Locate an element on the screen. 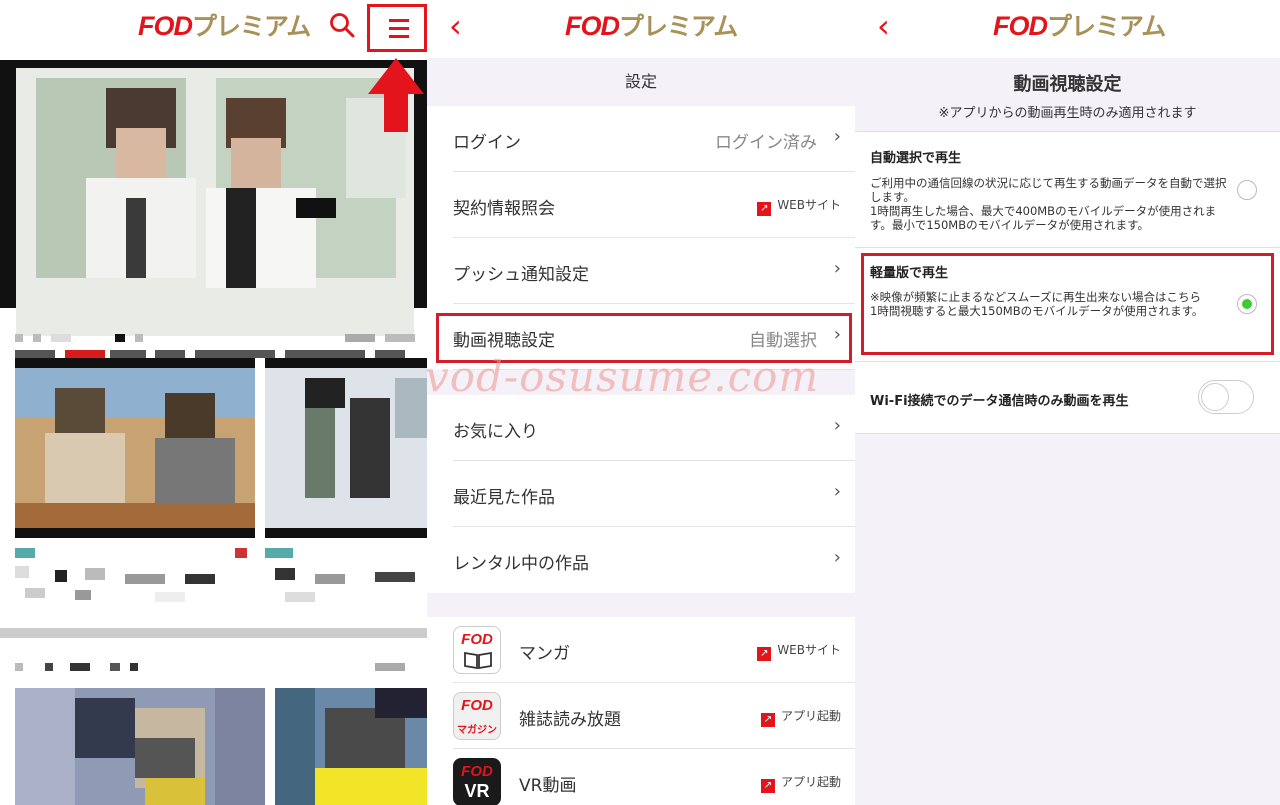 This screenshot has height=805, width=1280. app-item-manga: FOD マンガ ↗ WEBサイト is located at coordinates (654, 650).